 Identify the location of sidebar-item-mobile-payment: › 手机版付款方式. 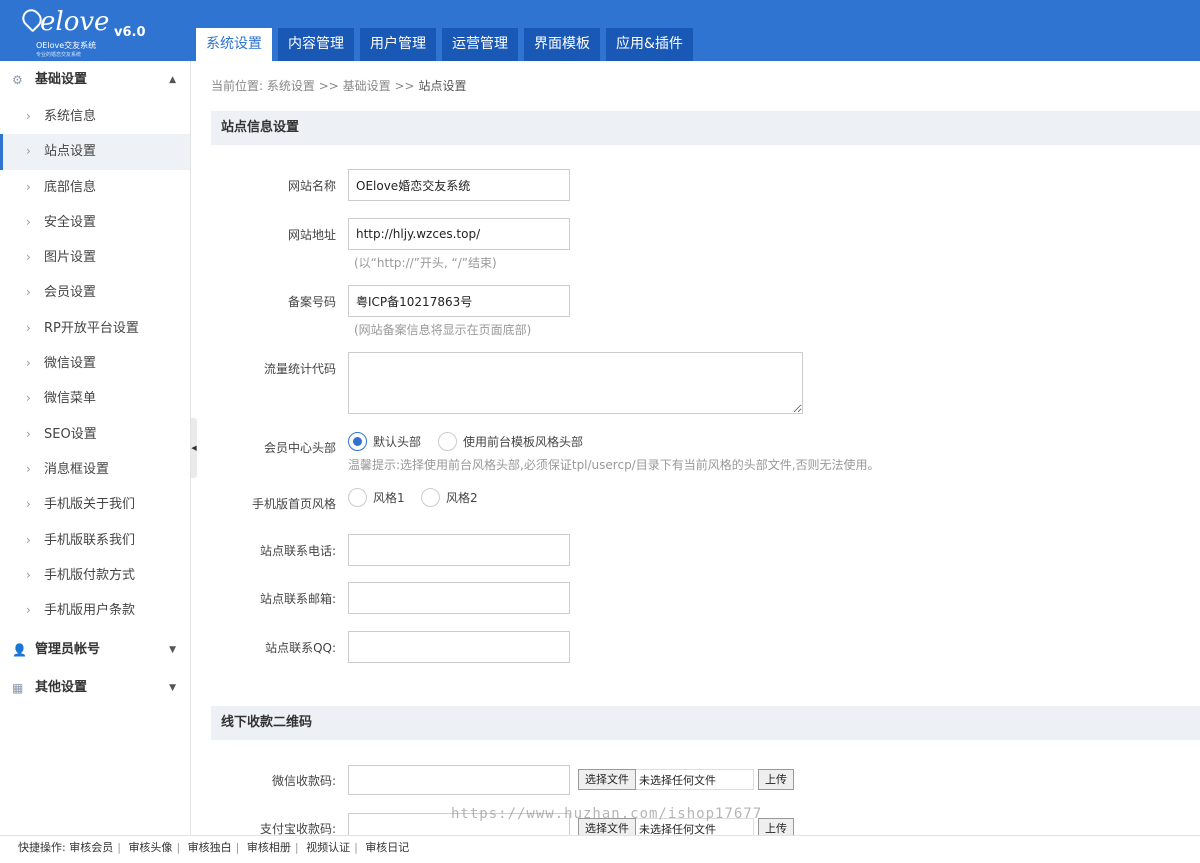
(95, 575).